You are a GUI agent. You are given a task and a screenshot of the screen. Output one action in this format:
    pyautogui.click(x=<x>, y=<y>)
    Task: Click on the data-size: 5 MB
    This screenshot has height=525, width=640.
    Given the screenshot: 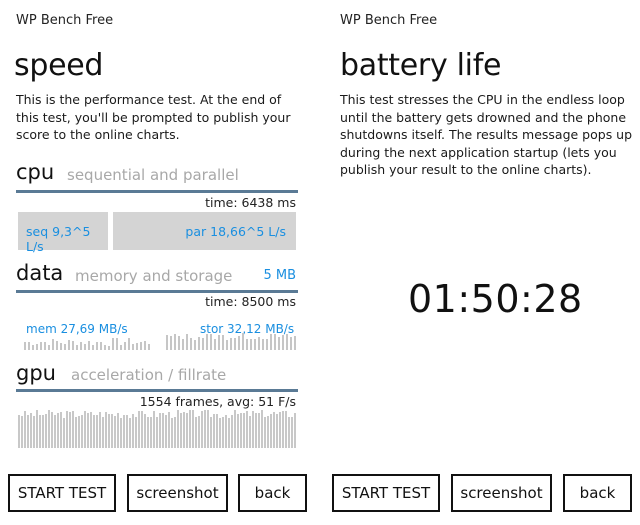 What is the action you would take?
    pyautogui.click(x=279, y=275)
    